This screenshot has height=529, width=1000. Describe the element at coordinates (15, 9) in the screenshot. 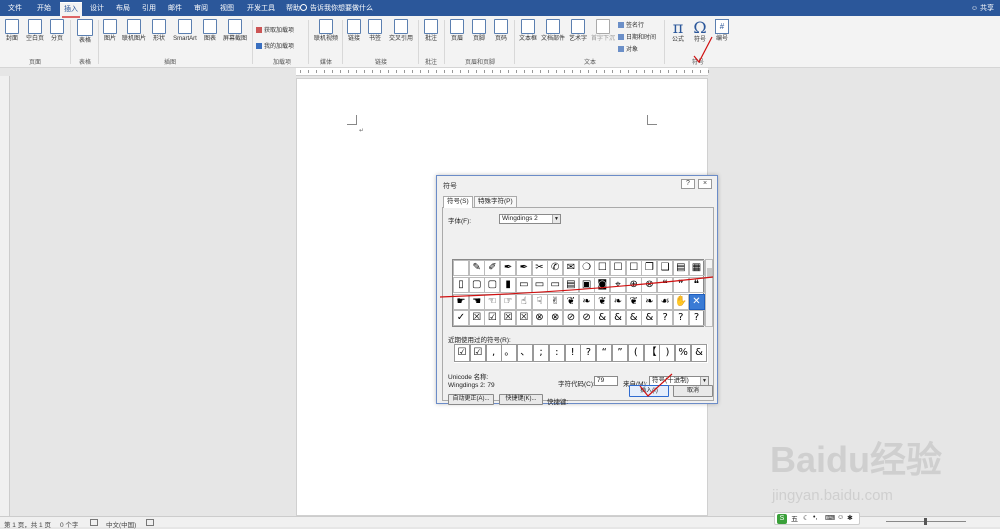

I see `tab-file: 文件` at that location.